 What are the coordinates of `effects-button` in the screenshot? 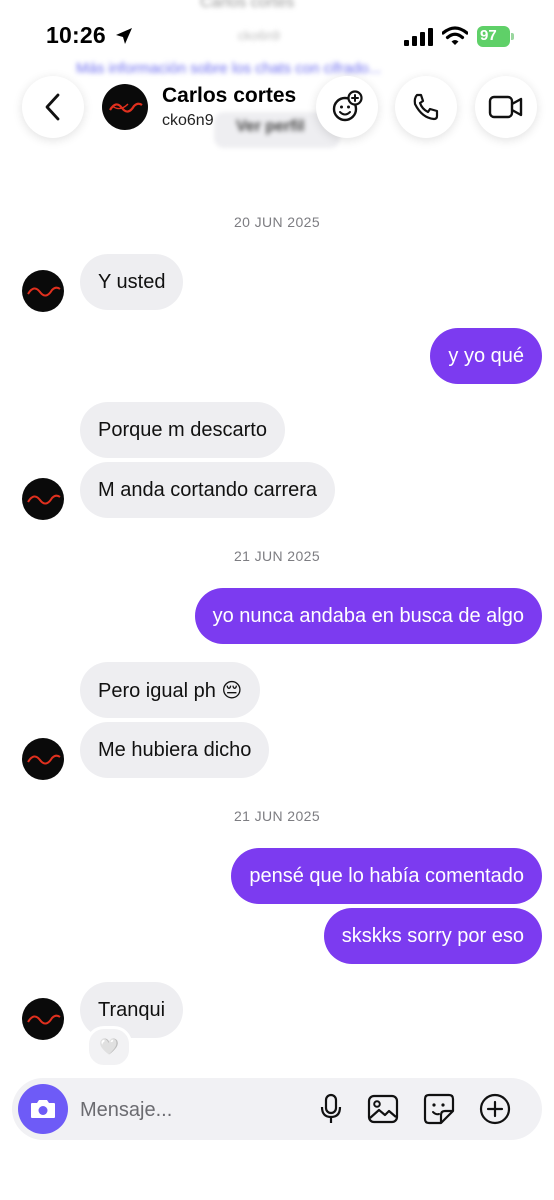 It's located at (347, 107).